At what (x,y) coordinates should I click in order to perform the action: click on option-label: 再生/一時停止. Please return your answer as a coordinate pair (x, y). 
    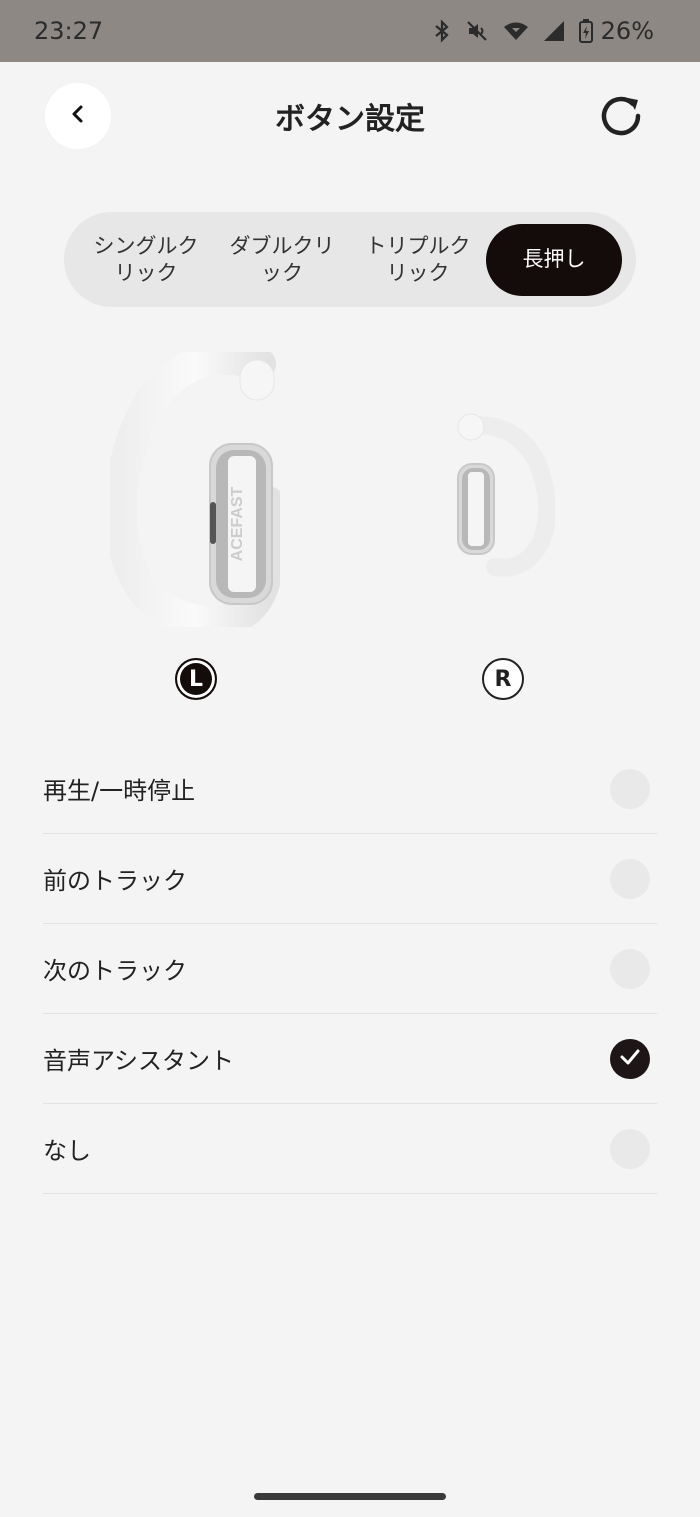
    Looking at the image, I should click on (119, 791).